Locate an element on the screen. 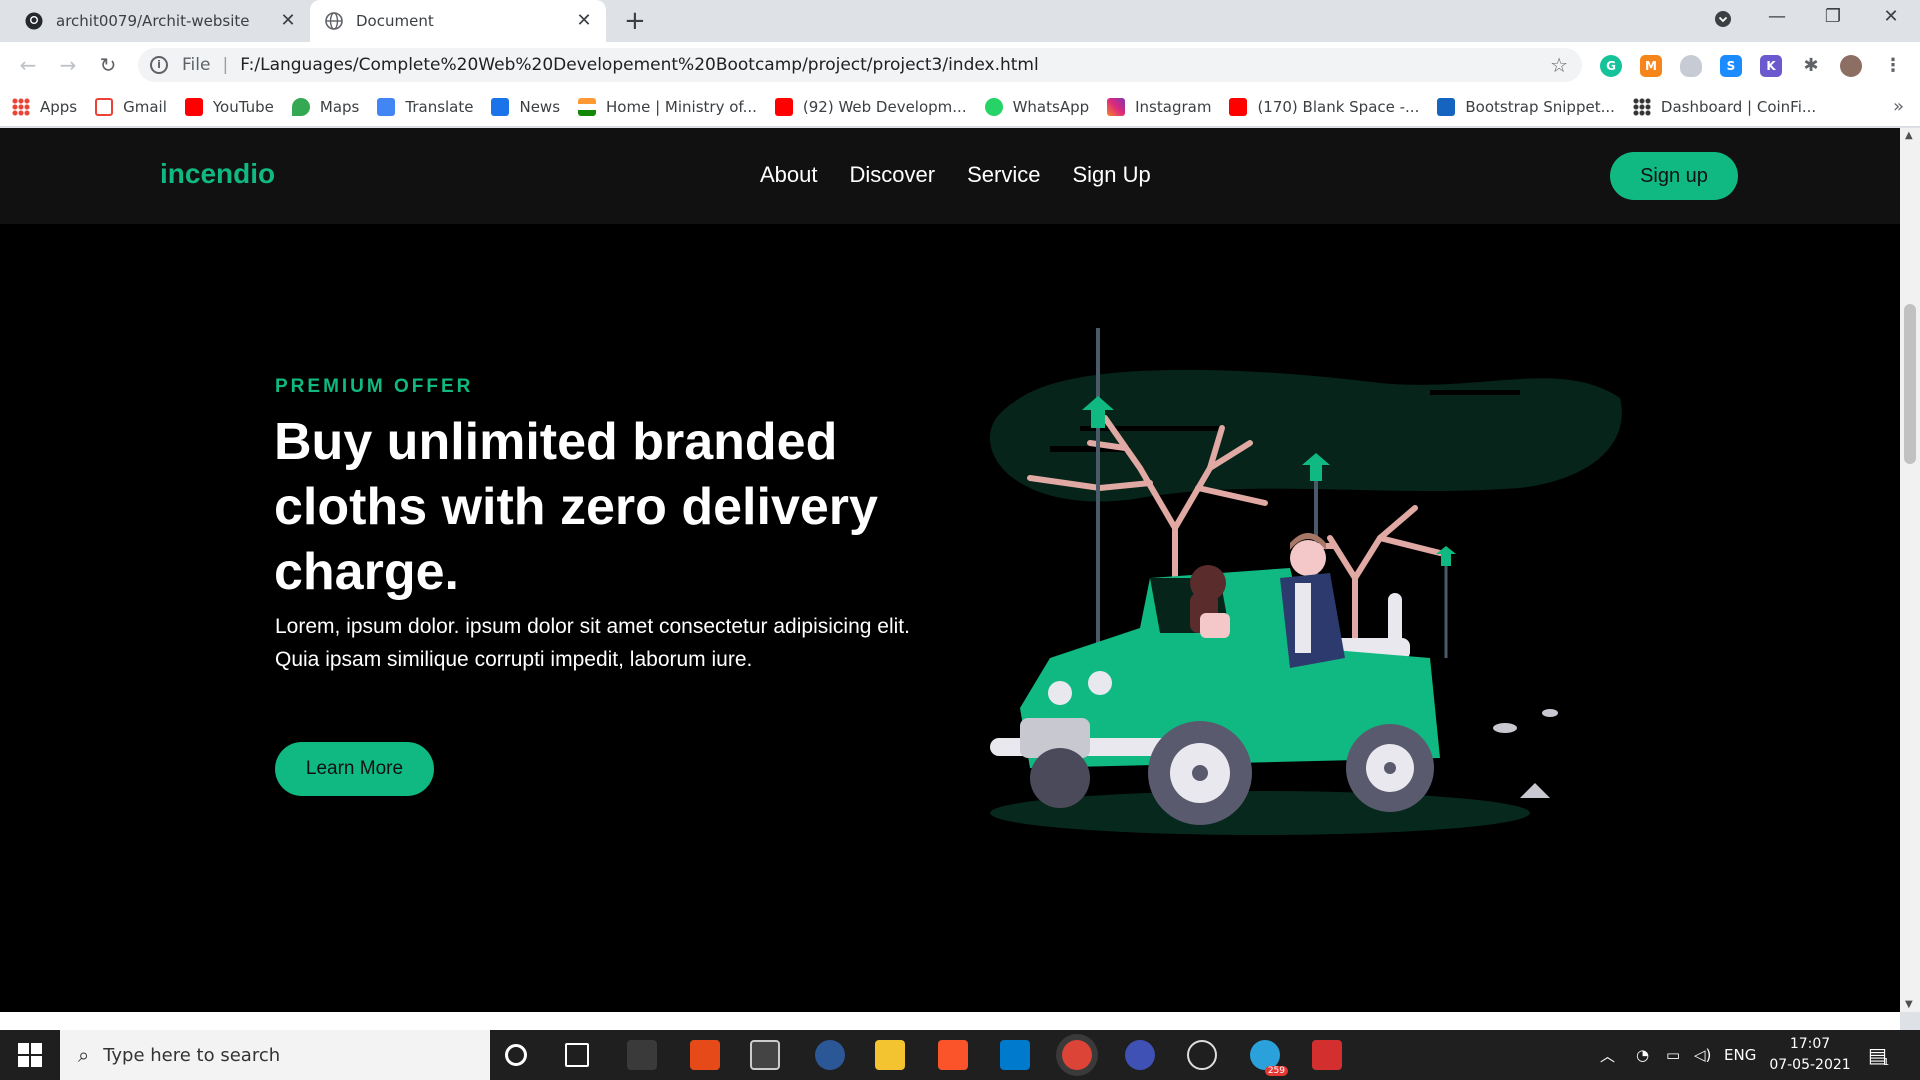 This screenshot has width=1920, height=1080. bookmark-apps: Apps is located at coordinates (45, 106).